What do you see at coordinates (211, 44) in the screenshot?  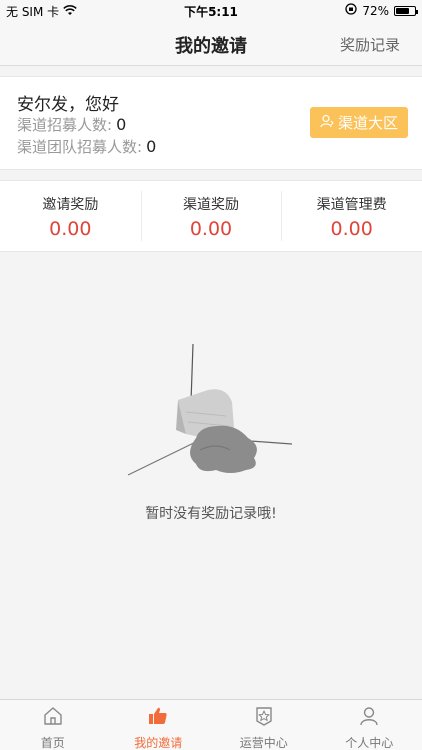 I see `nav-bar: 我的邀请 奖励记录` at bounding box center [211, 44].